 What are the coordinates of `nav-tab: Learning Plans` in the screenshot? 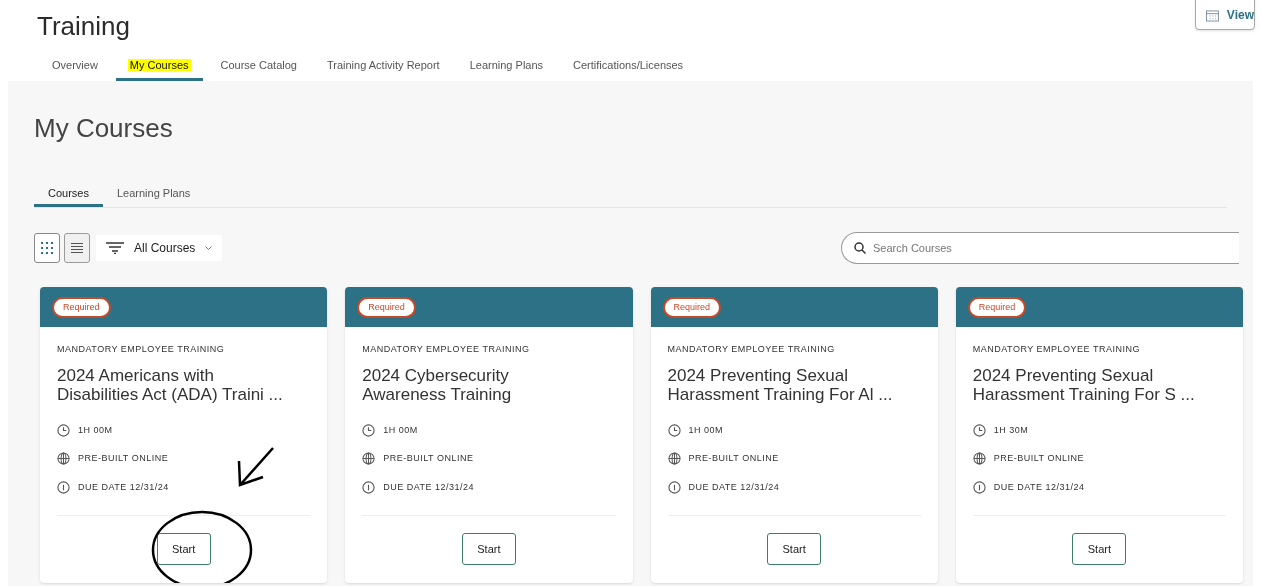 It's located at (506, 67).